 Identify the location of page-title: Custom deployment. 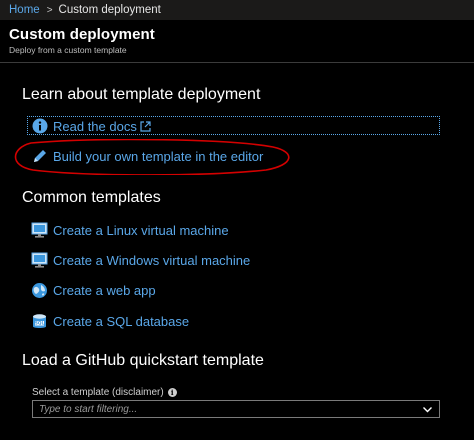
(82, 34).